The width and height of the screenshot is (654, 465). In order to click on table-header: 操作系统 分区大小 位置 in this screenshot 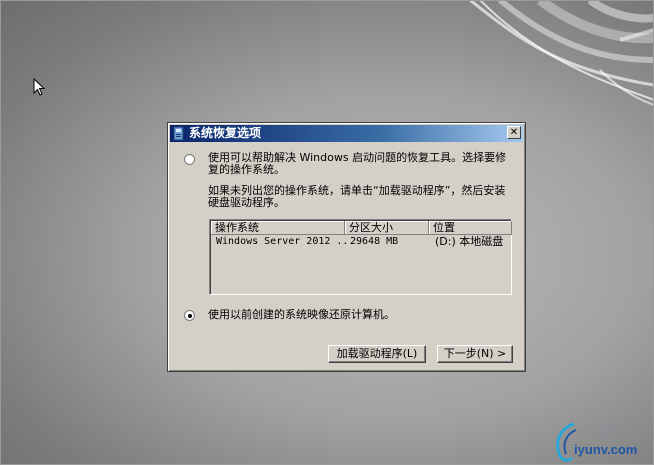, I will do `click(361, 228)`.